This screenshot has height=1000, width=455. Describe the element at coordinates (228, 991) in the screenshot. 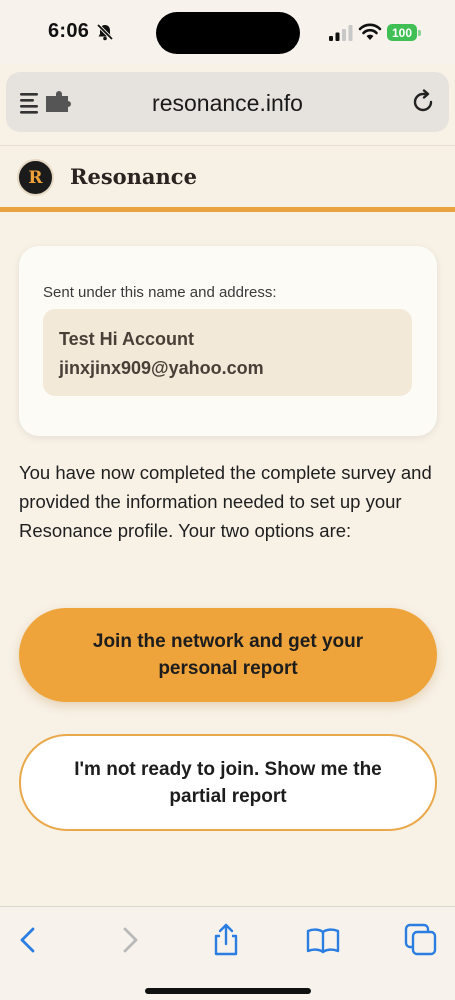

I see `home-indicator` at that location.